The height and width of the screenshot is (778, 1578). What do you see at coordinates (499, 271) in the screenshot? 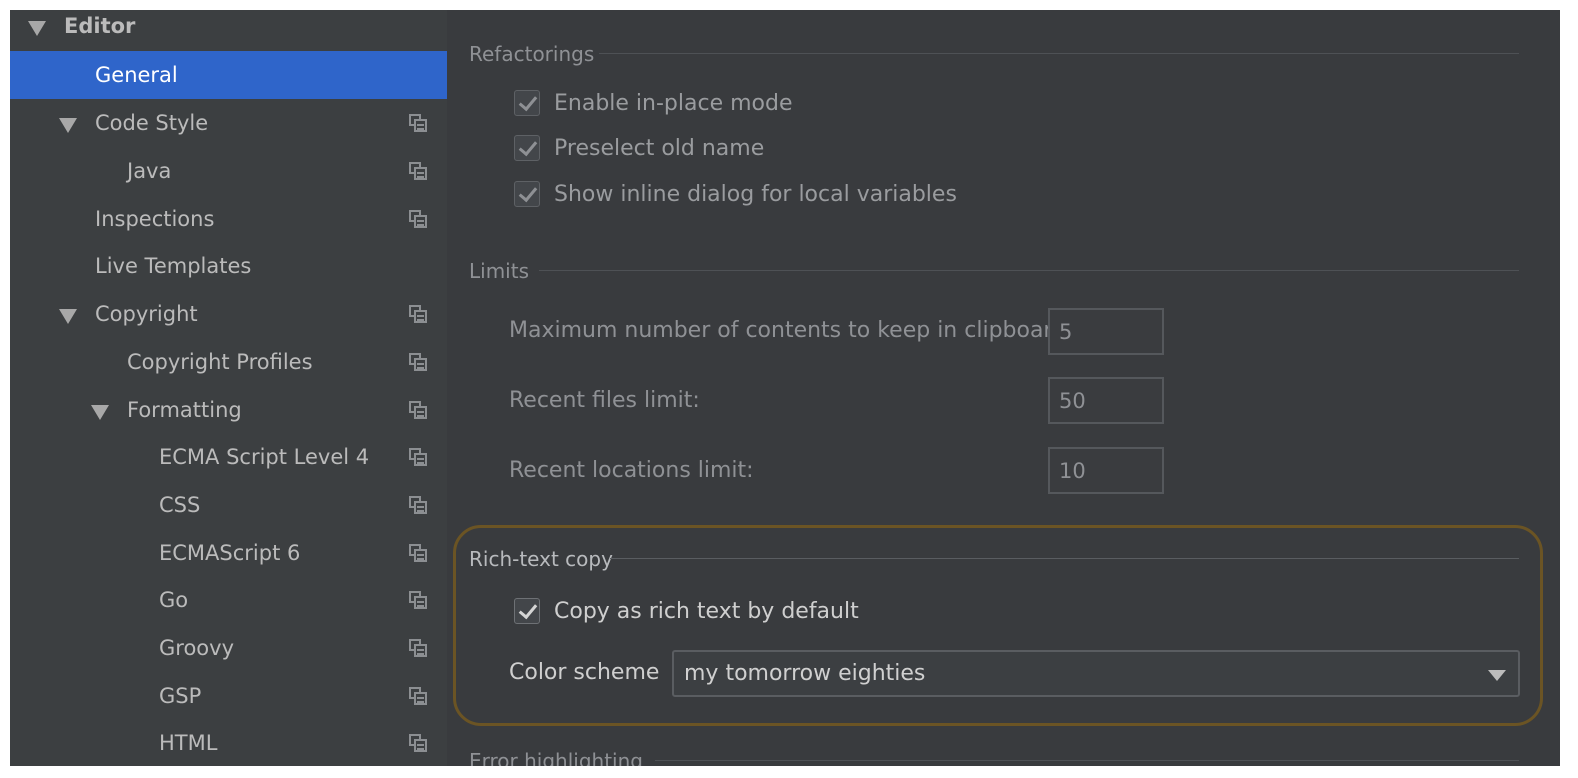
I see `section-title-limits: Limits` at bounding box center [499, 271].